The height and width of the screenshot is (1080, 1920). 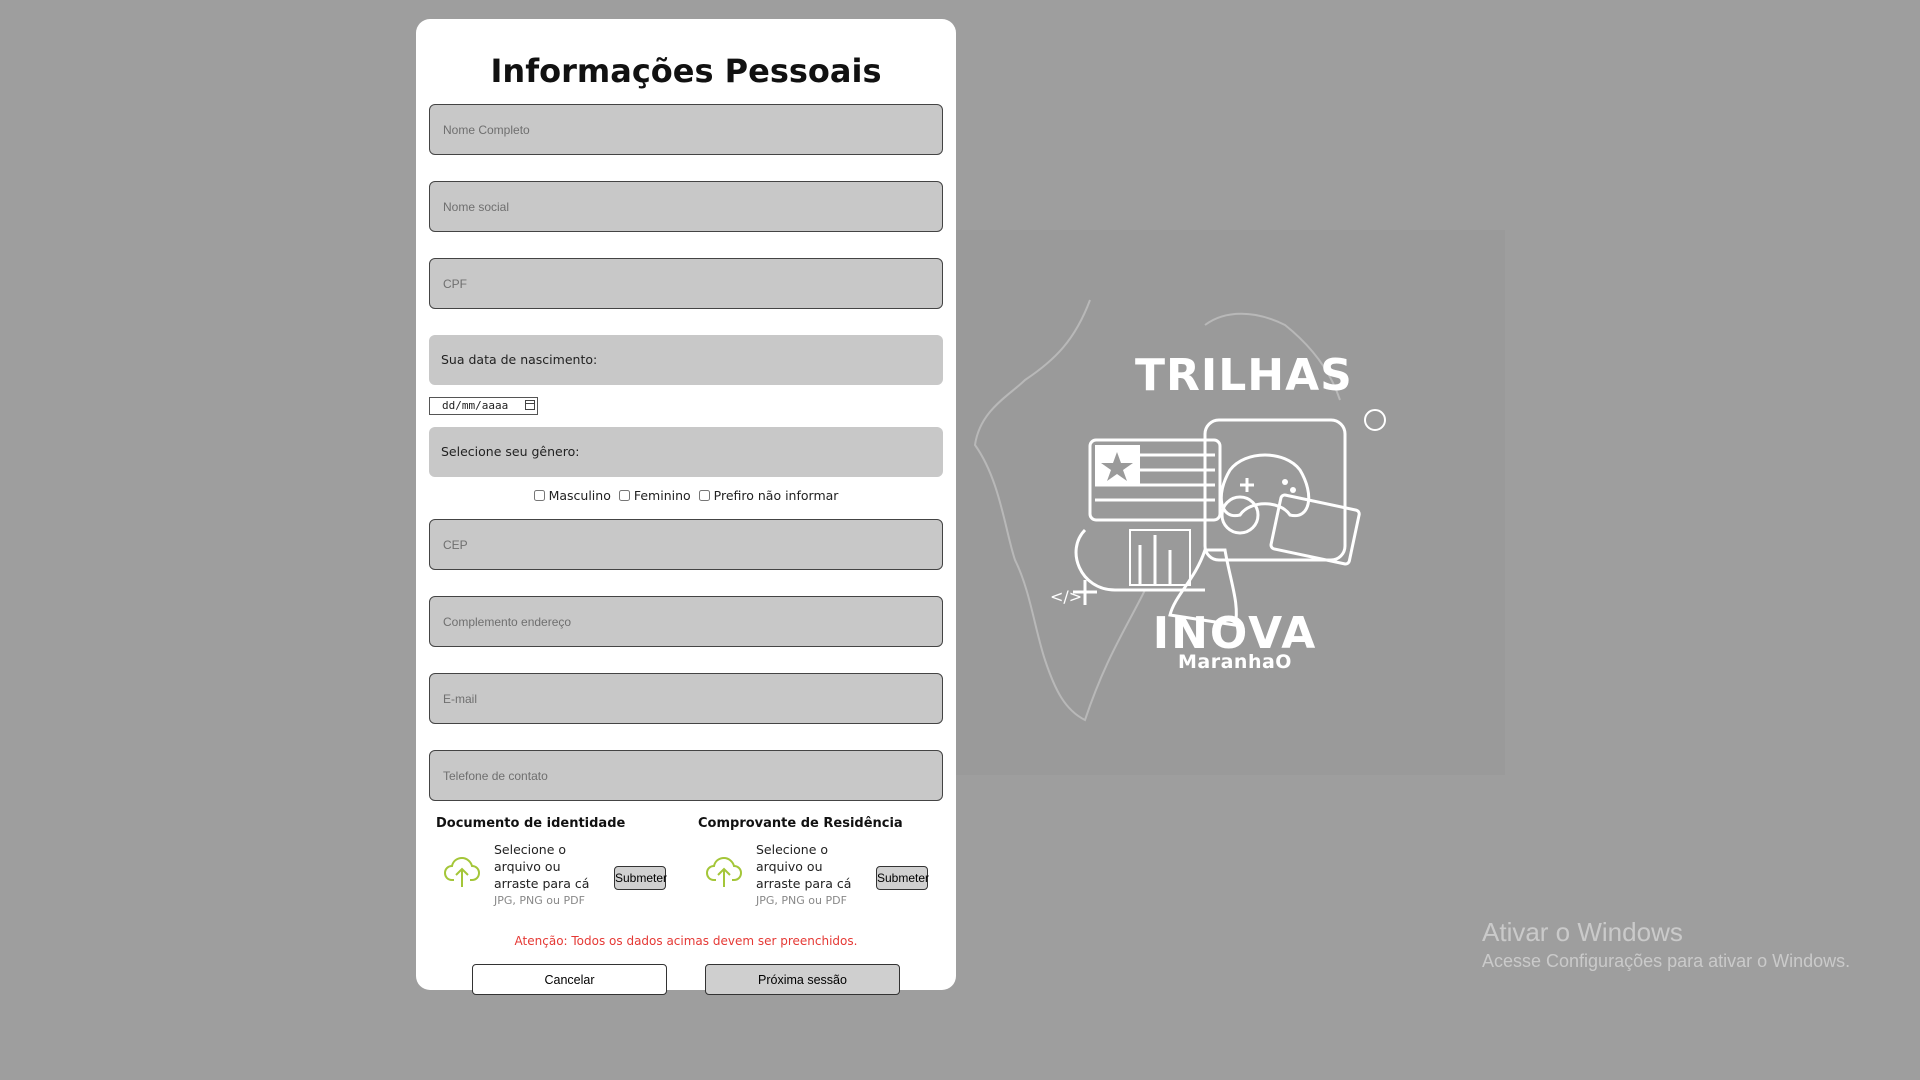 I want to click on birth-date-input: dd/mm/aaaa, so click(x=483, y=406).